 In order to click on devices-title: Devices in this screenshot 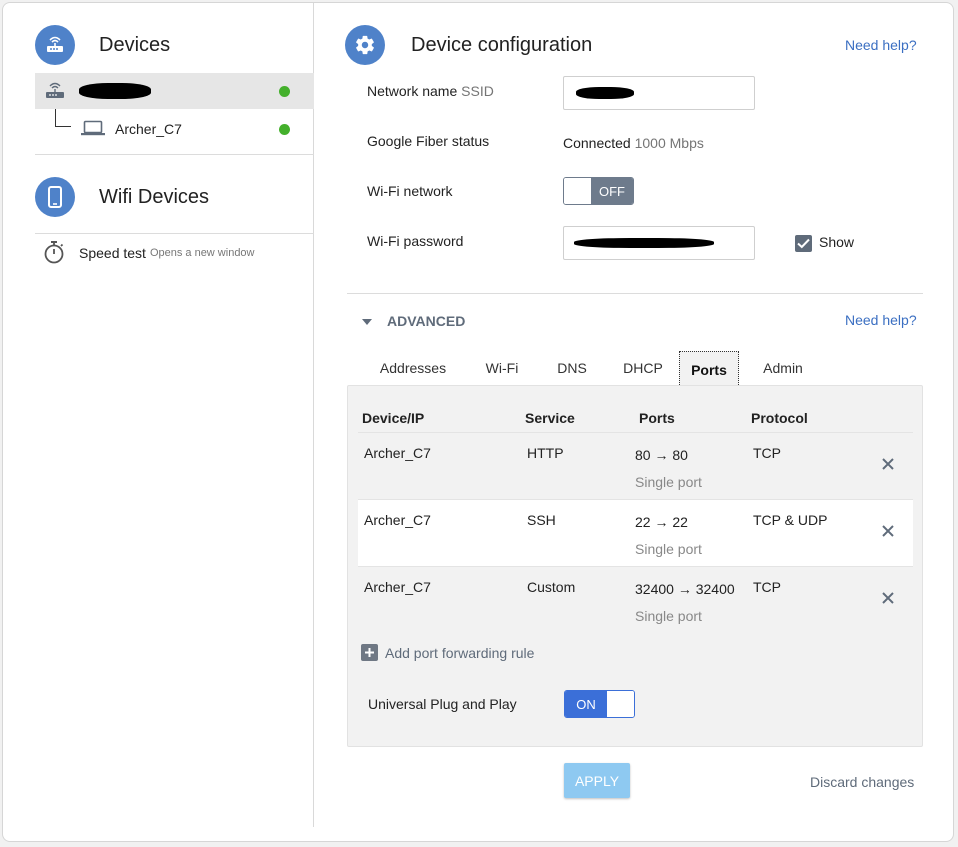, I will do `click(135, 45)`.